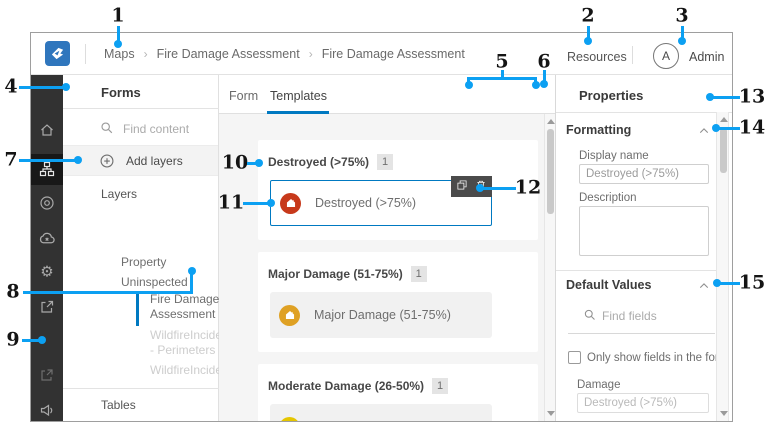 The width and height of the screenshot is (773, 423). What do you see at coordinates (381, 412) in the screenshot?
I see `template-item-moderate: Moderate Damage (26-50%)` at bounding box center [381, 412].